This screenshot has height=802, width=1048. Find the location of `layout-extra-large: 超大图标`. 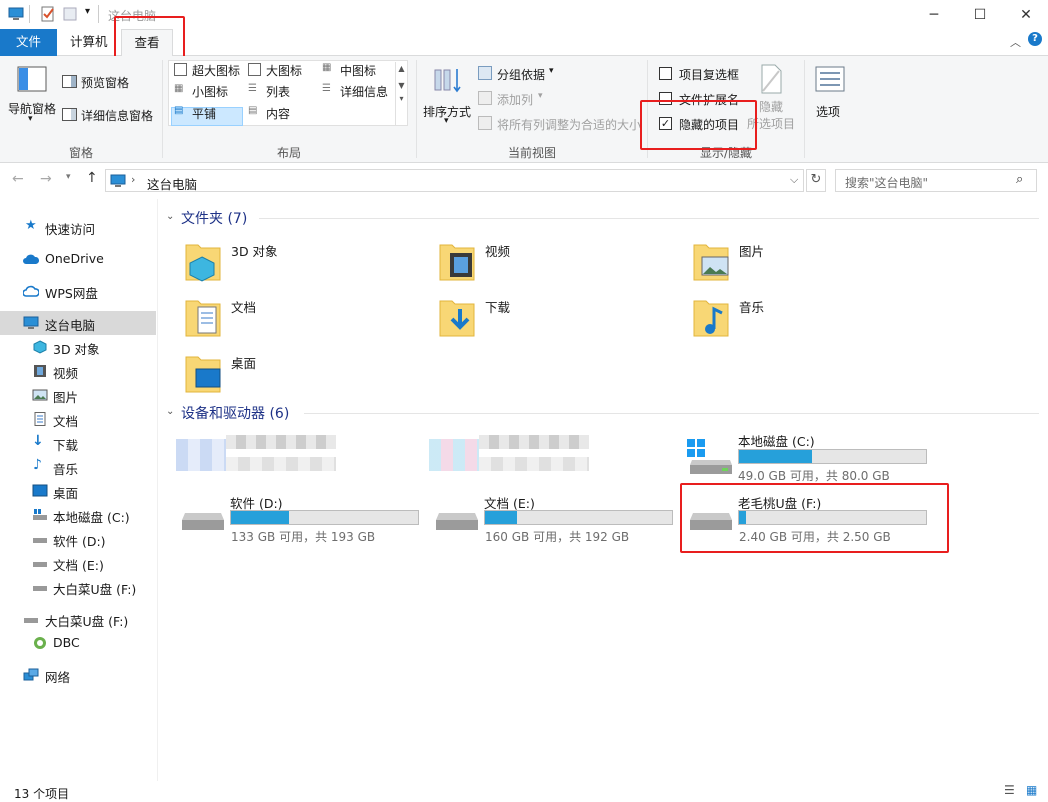

layout-extra-large: 超大图标 is located at coordinates (216, 70).